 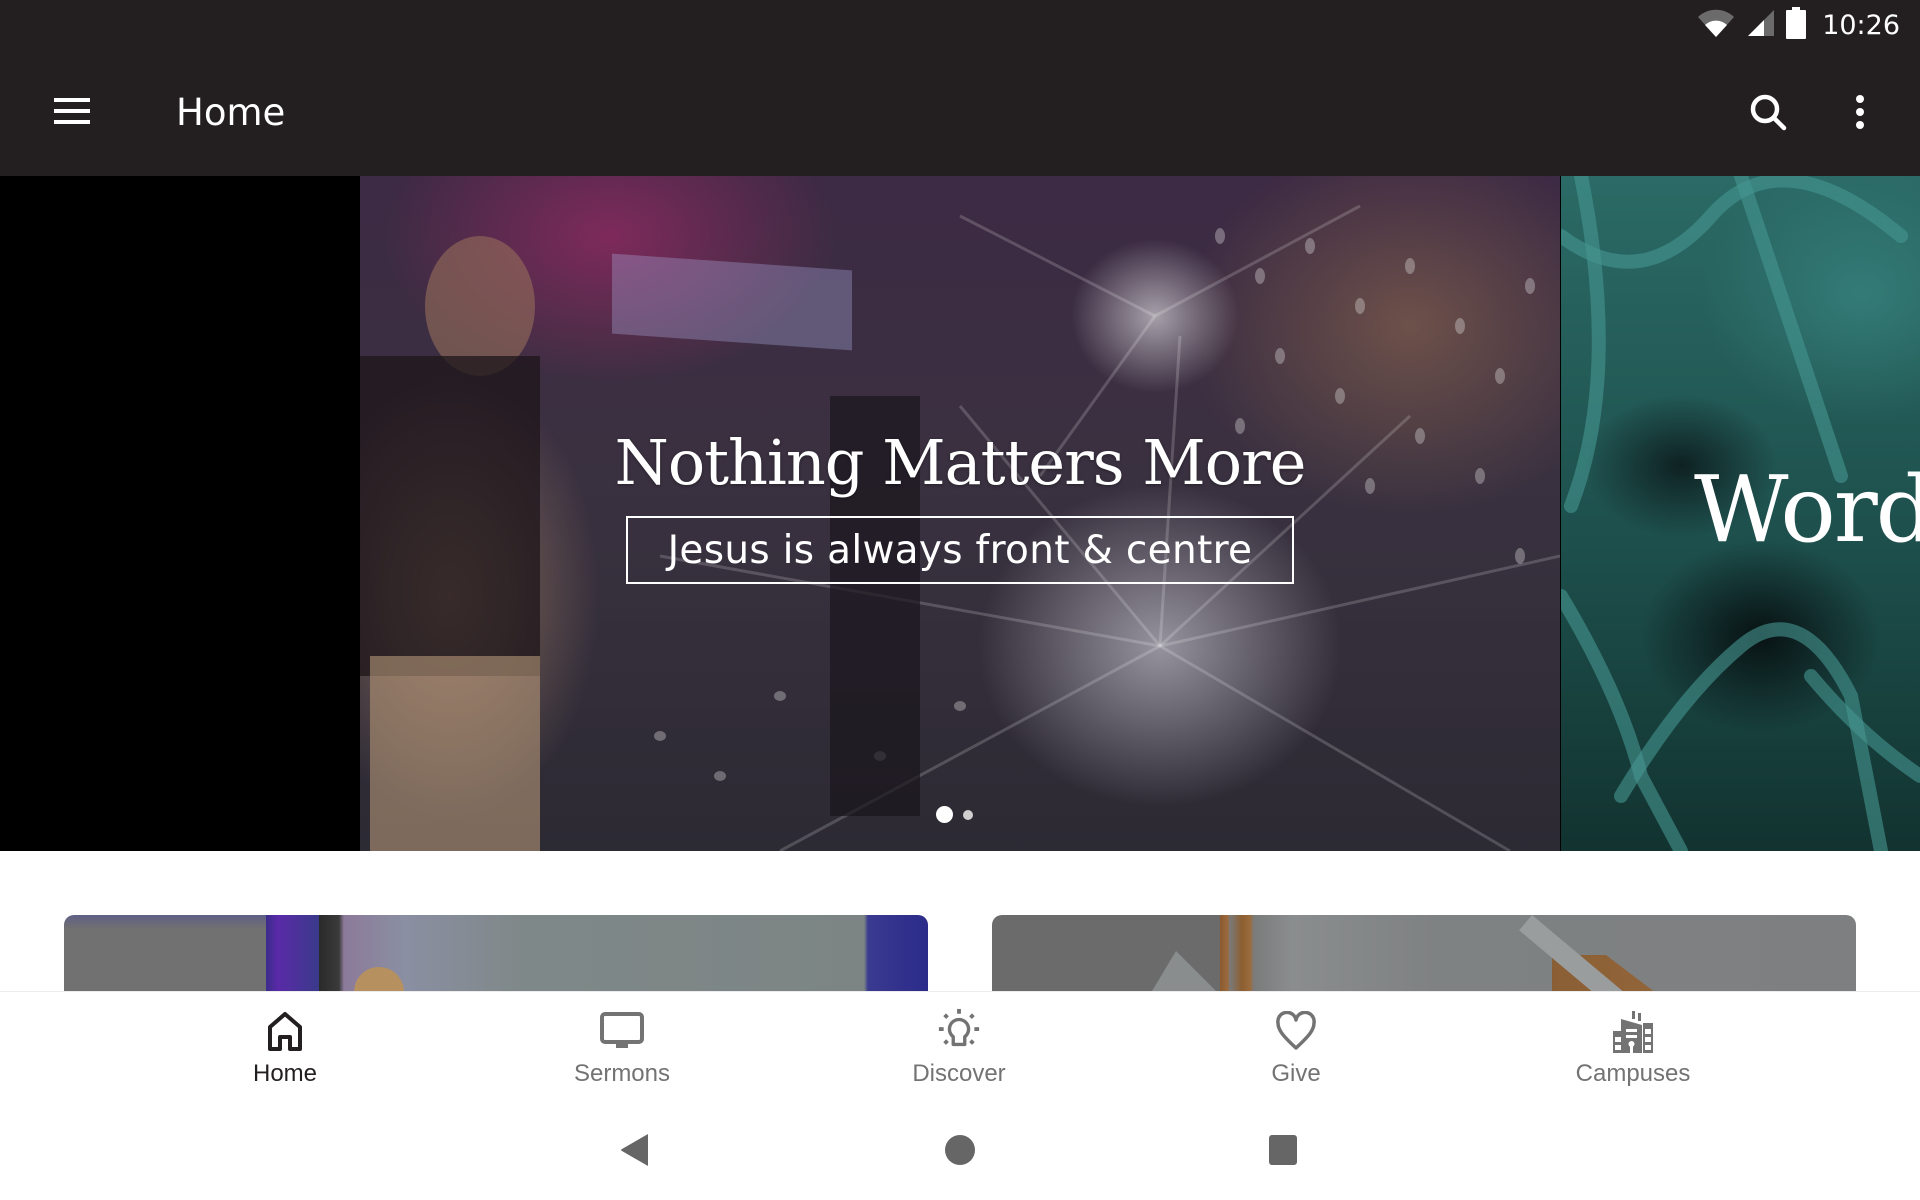 I want to click on more-vert-icon, so click(x=1860, y=114).